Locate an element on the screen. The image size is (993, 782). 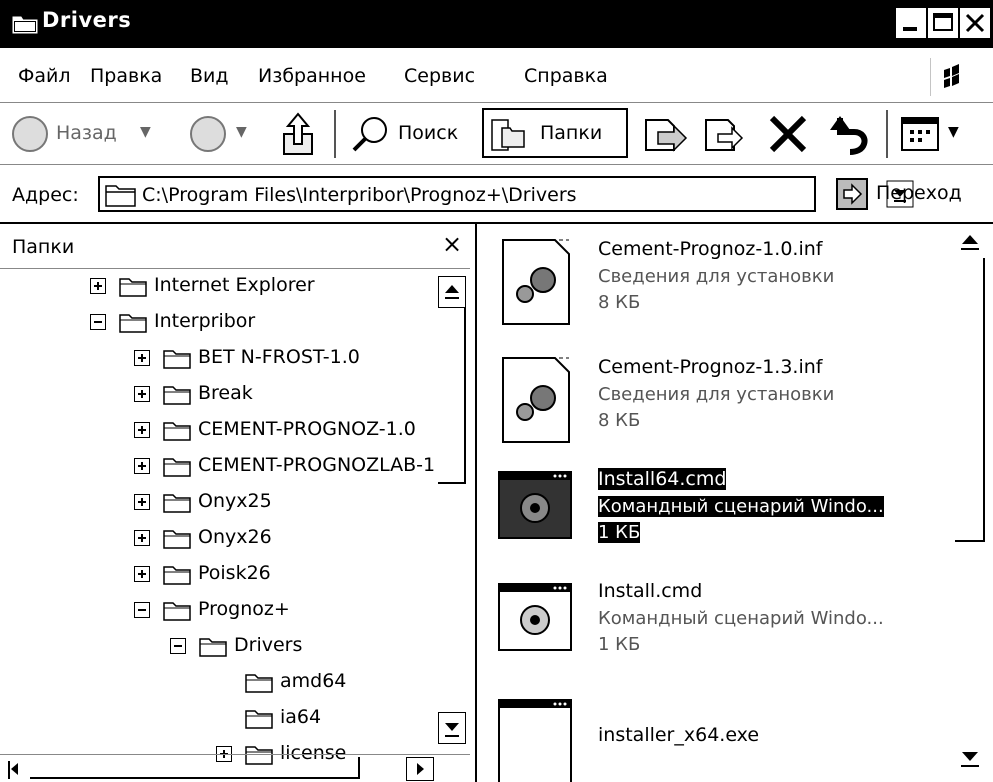
arrow-down-icon is located at coordinates (452, 730).